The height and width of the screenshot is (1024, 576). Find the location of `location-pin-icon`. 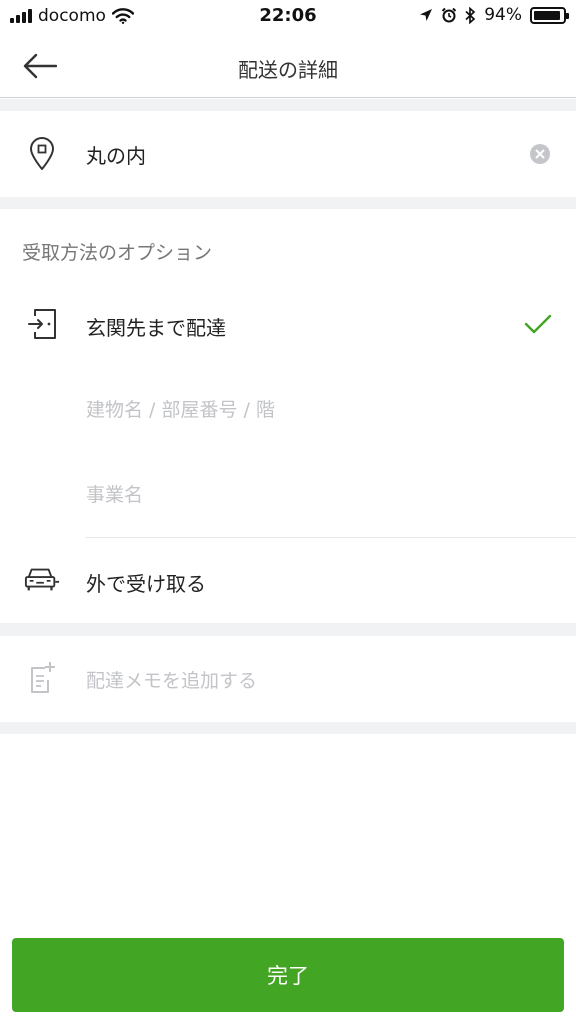

location-pin-icon is located at coordinates (42, 154).